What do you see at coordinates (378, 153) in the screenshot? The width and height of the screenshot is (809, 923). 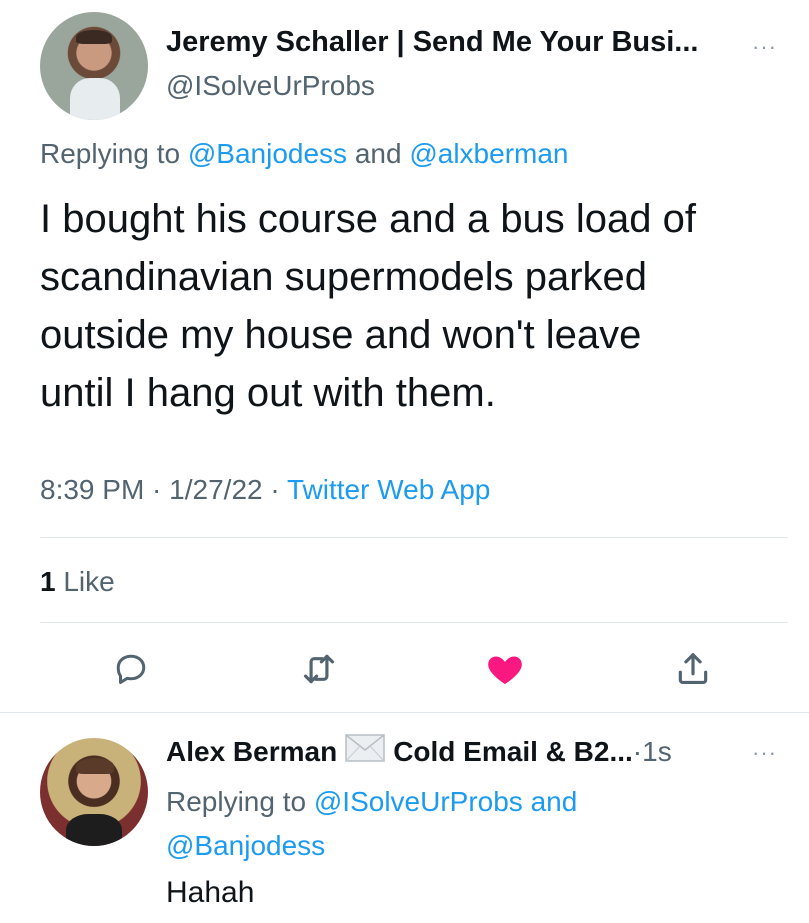 I see `replying-and: and` at bounding box center [378, 153].